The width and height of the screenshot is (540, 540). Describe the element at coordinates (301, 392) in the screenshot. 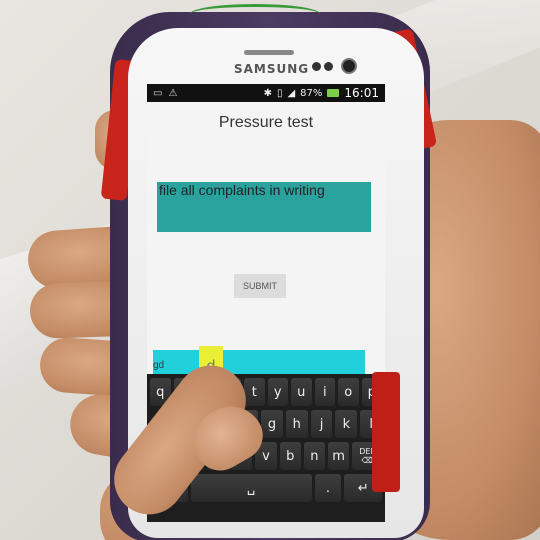

I see `key-u: u` at that location.